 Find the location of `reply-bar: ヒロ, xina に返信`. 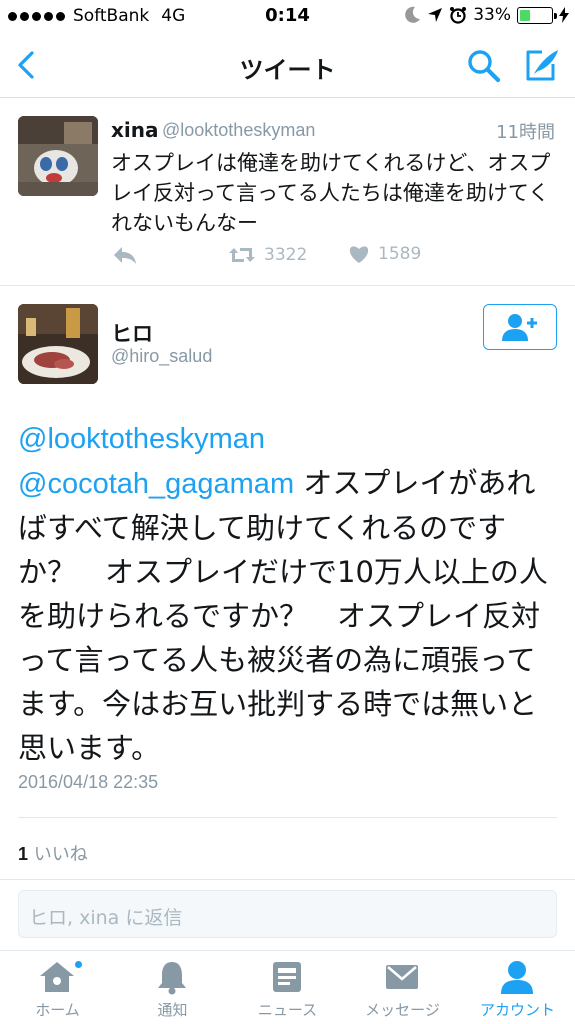

reply-bar: ヒロ, xina に返信 is located at coordinates (287, 915).